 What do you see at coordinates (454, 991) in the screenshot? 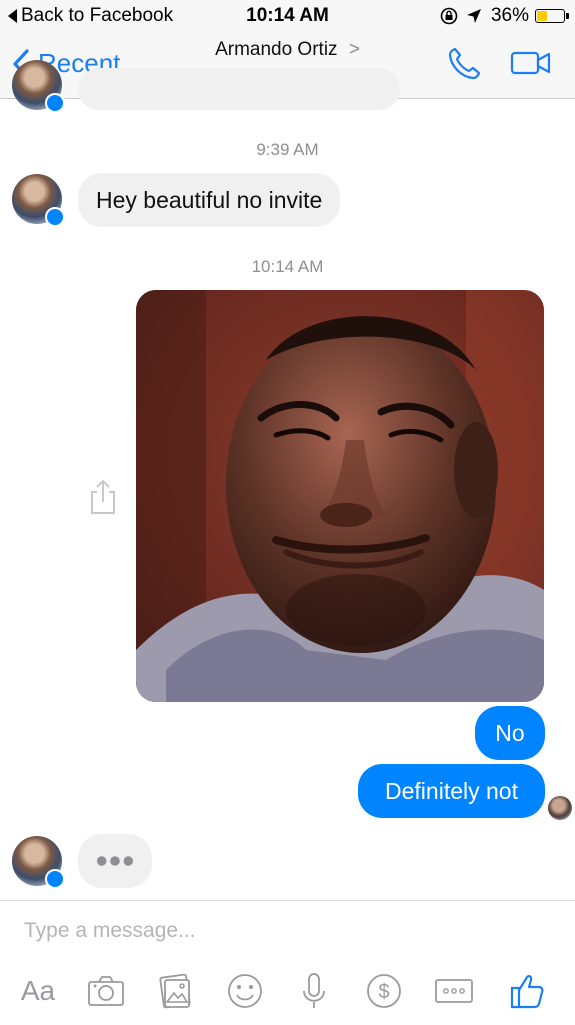
I see `more-icon` at bounding box center [454, 991].